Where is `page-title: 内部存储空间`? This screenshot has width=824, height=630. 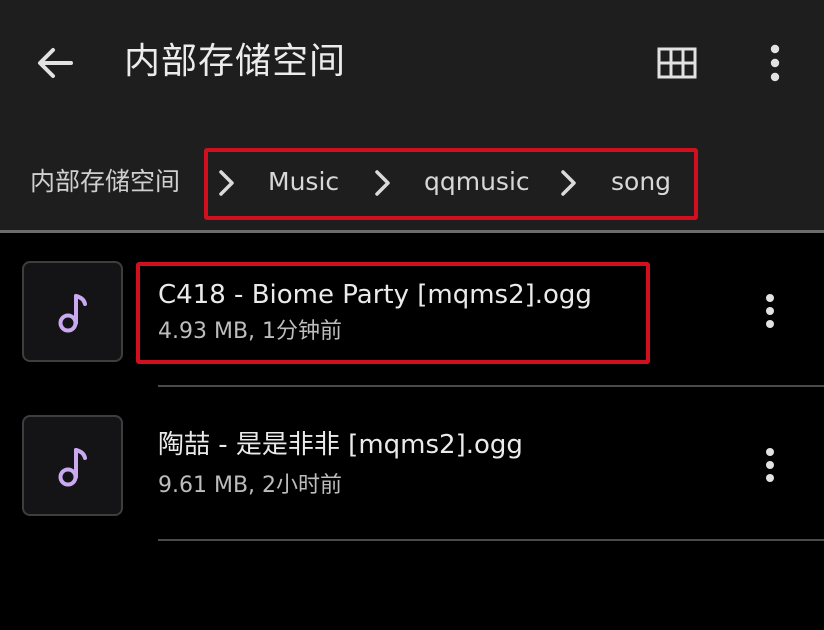 page-title: 内部存储空间 is located at coordinates (235, 61).